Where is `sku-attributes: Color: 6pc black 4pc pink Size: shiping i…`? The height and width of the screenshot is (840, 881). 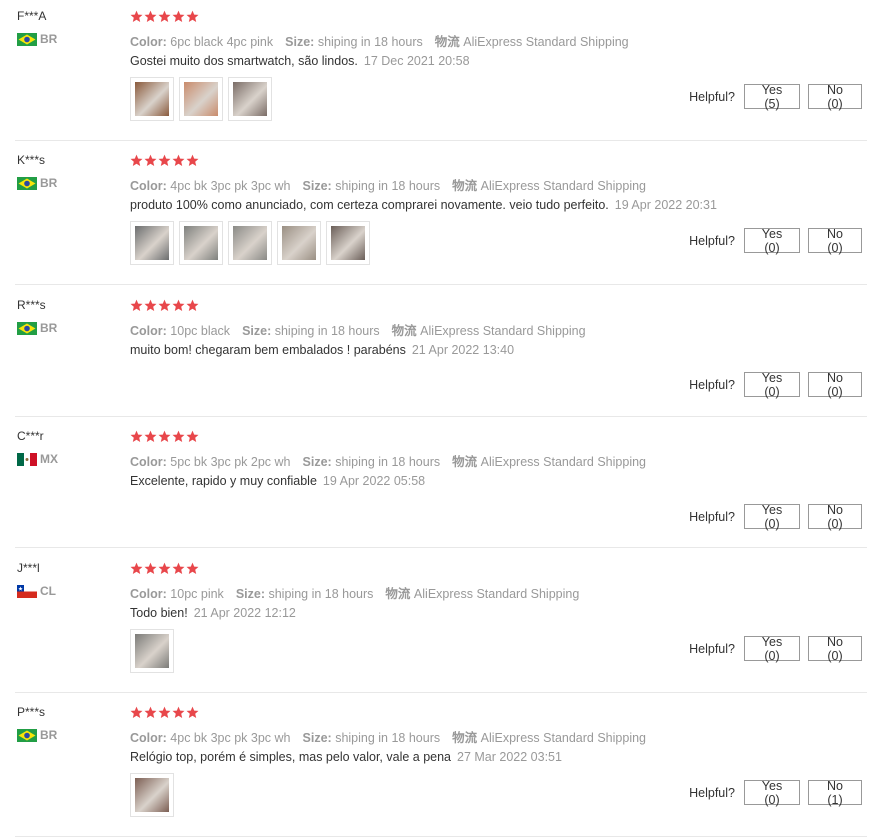
sku-attributes: Color: 6pc black 4pc pink Size: shiping i… is located at coordinates (379, 40).